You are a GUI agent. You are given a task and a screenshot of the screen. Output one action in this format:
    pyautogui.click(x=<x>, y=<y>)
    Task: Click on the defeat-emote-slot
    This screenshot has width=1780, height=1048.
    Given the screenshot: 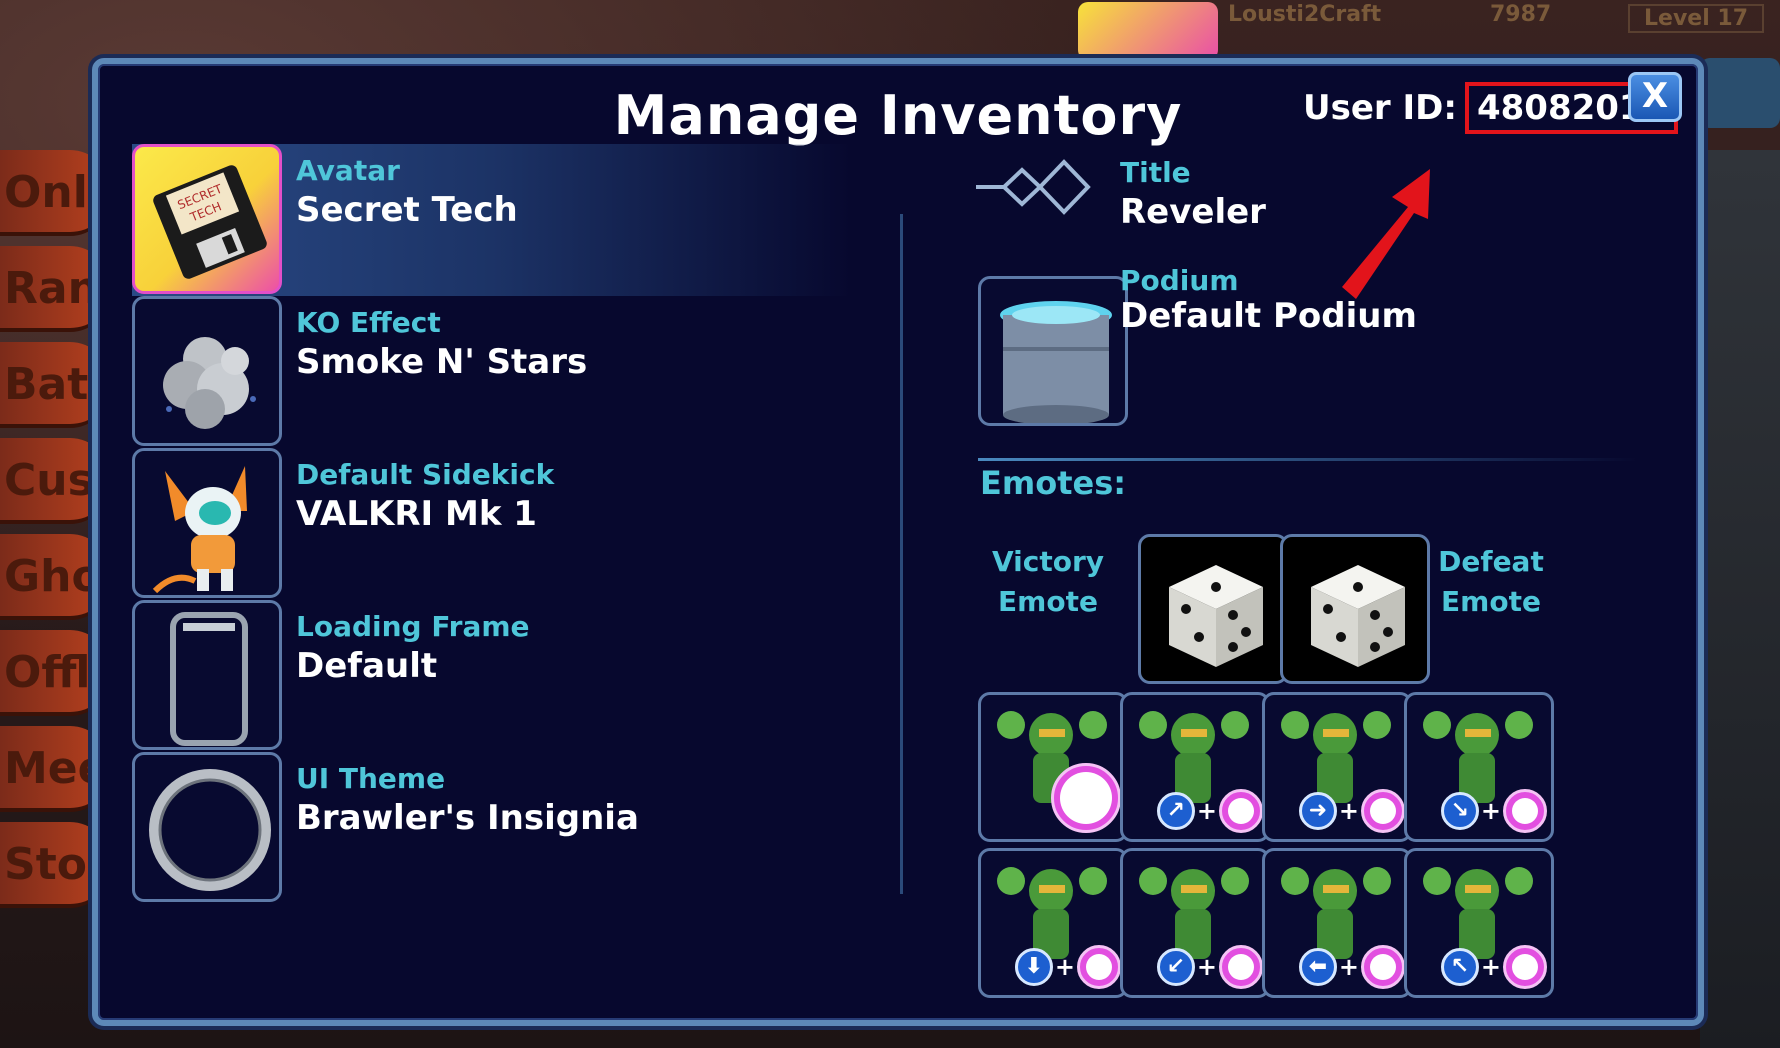 What is the action you would take?
    pyautogui.click(x=1355, y=609)
    